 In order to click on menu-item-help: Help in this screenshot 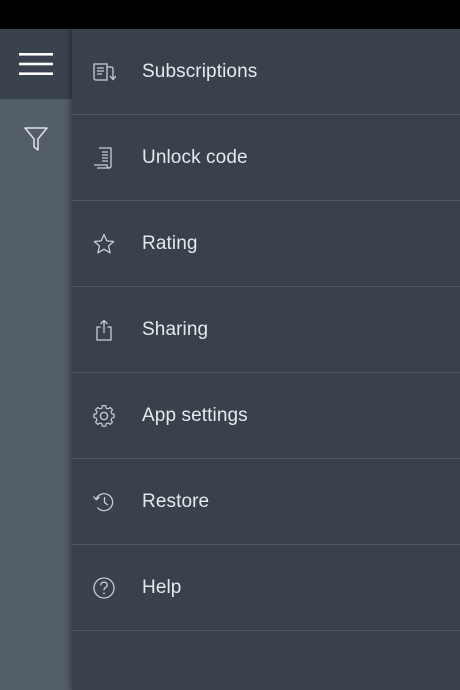, I will do `click(266, 588)`.